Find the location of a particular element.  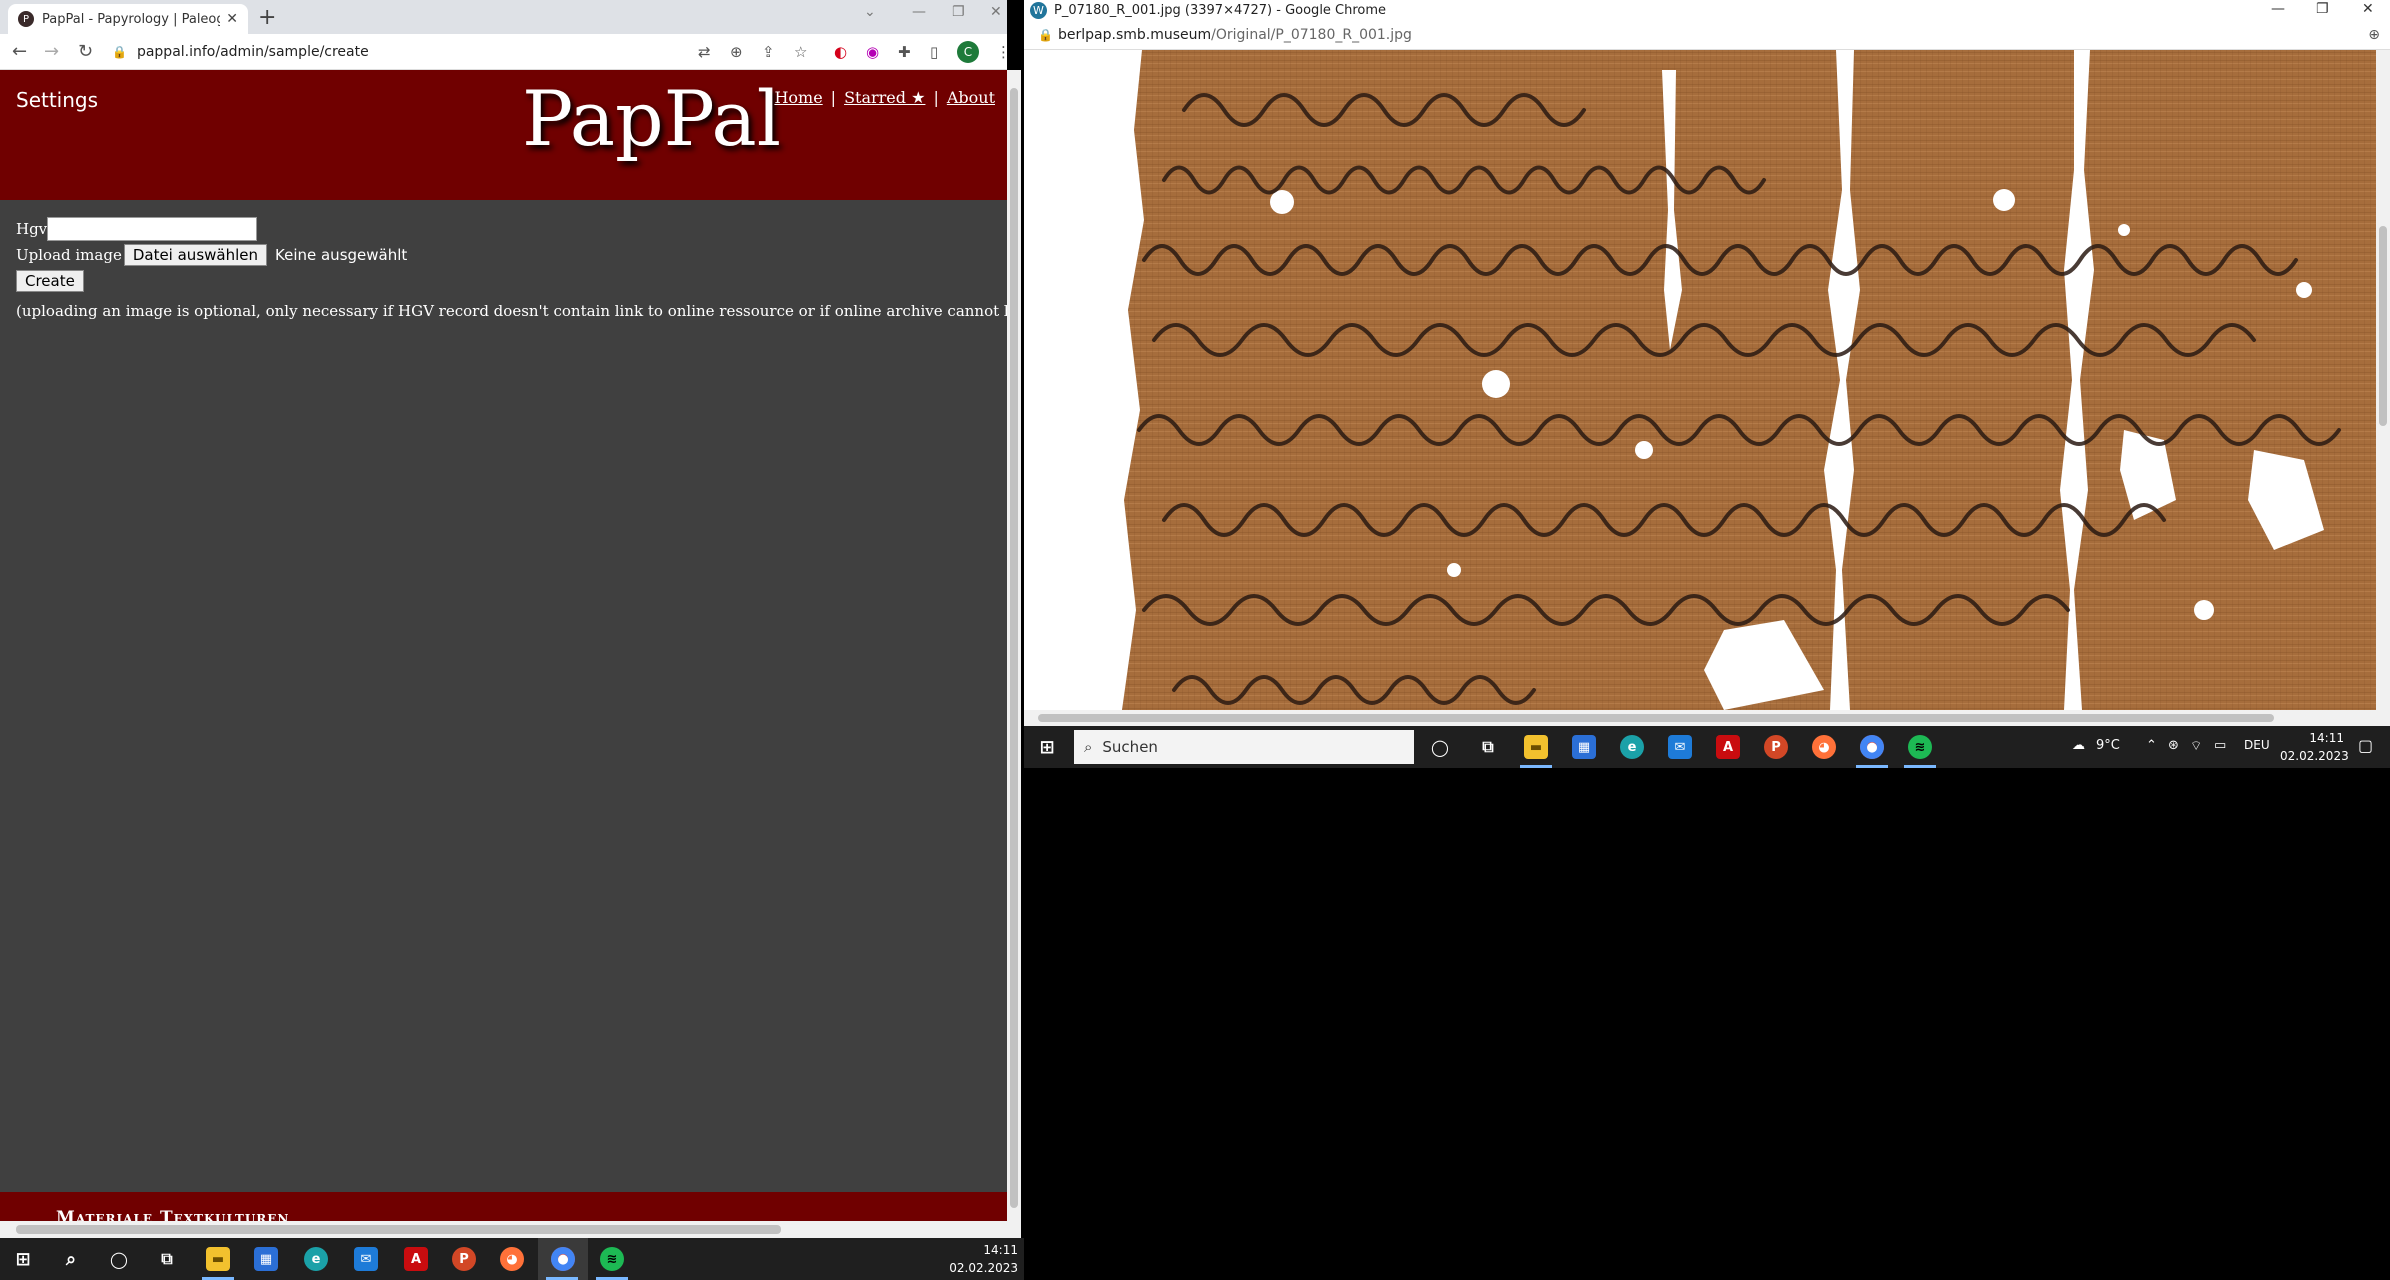

choose-file-button: Datei auswählen is located at coordinates (195, 255).